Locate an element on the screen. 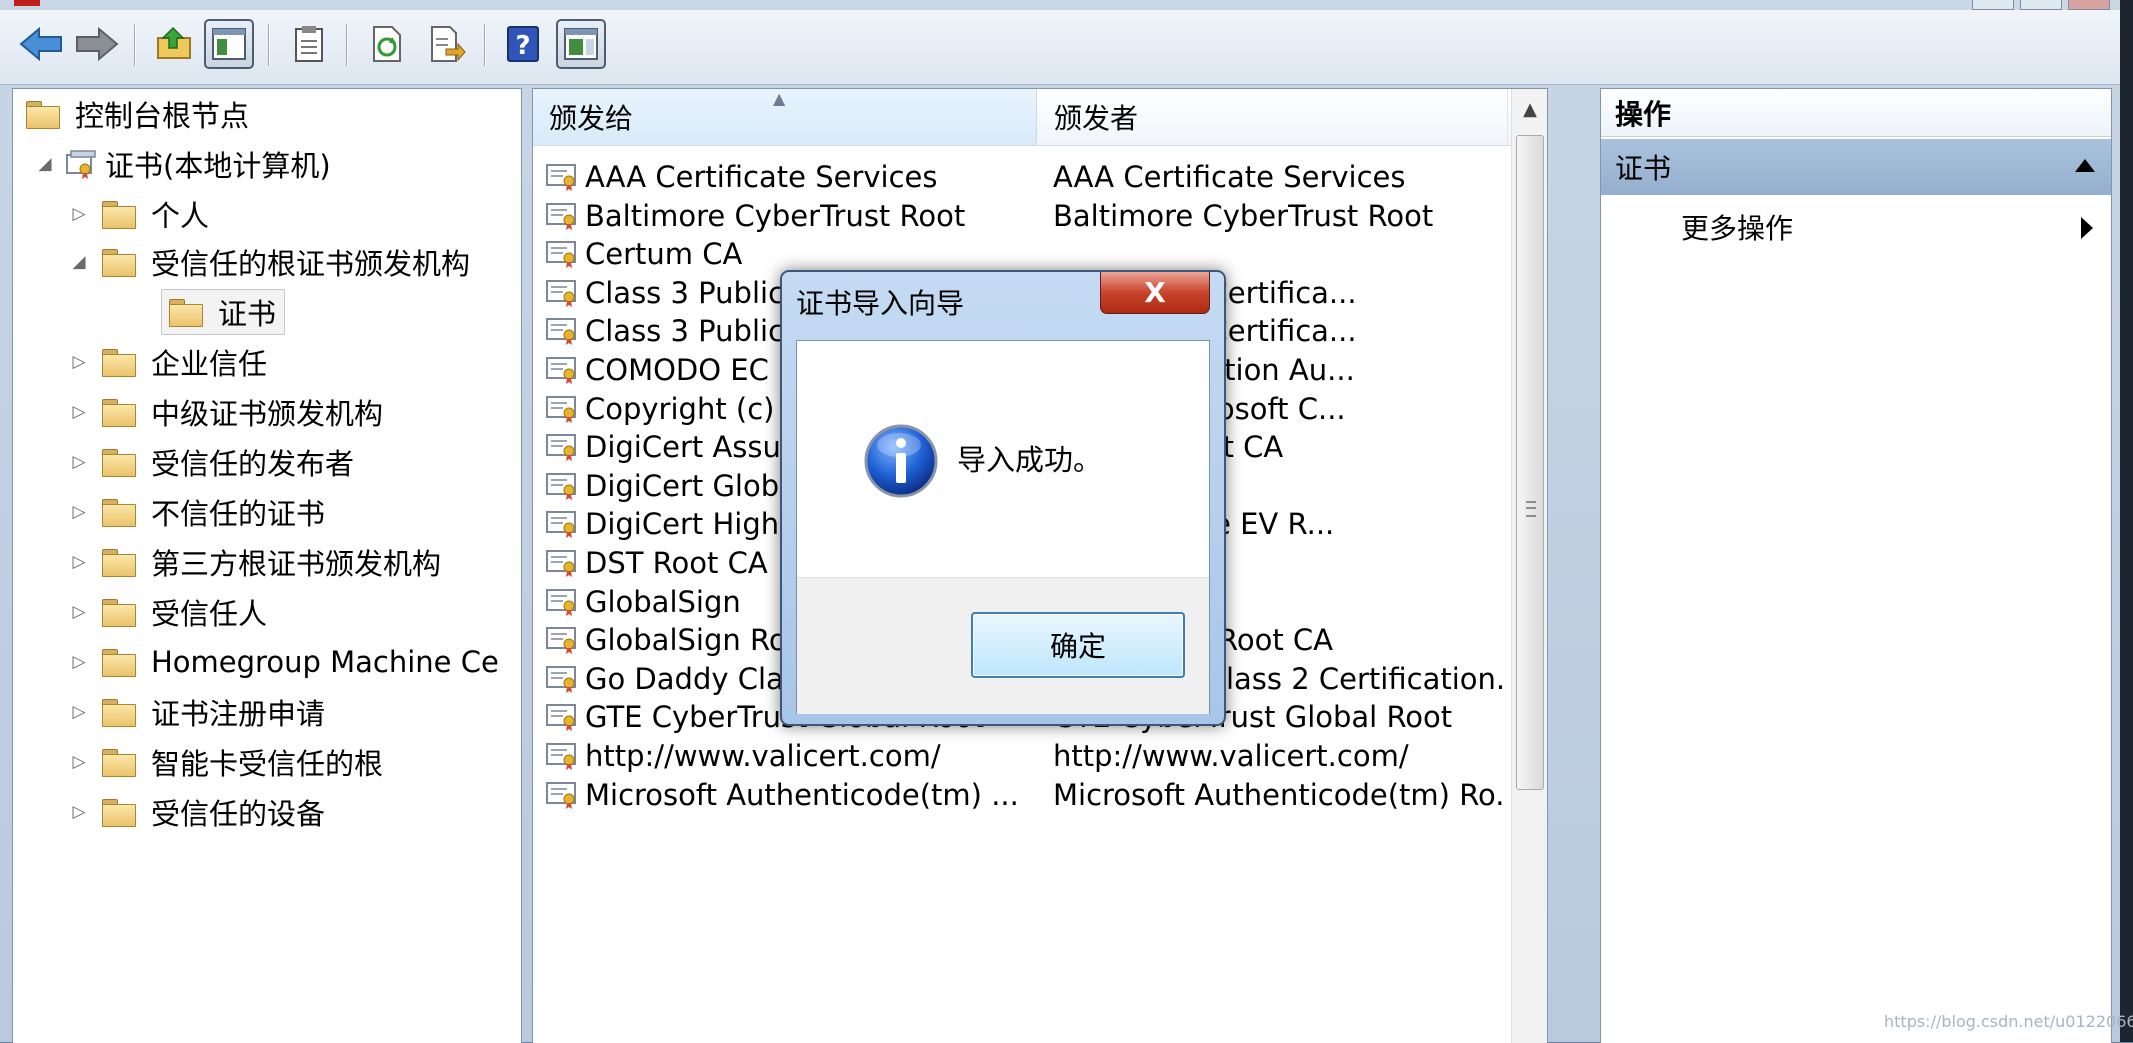 The width and height of the screenshot is (2133, 1043). column-issued-by: 颁发者 is located at coordinates (1273, 117).